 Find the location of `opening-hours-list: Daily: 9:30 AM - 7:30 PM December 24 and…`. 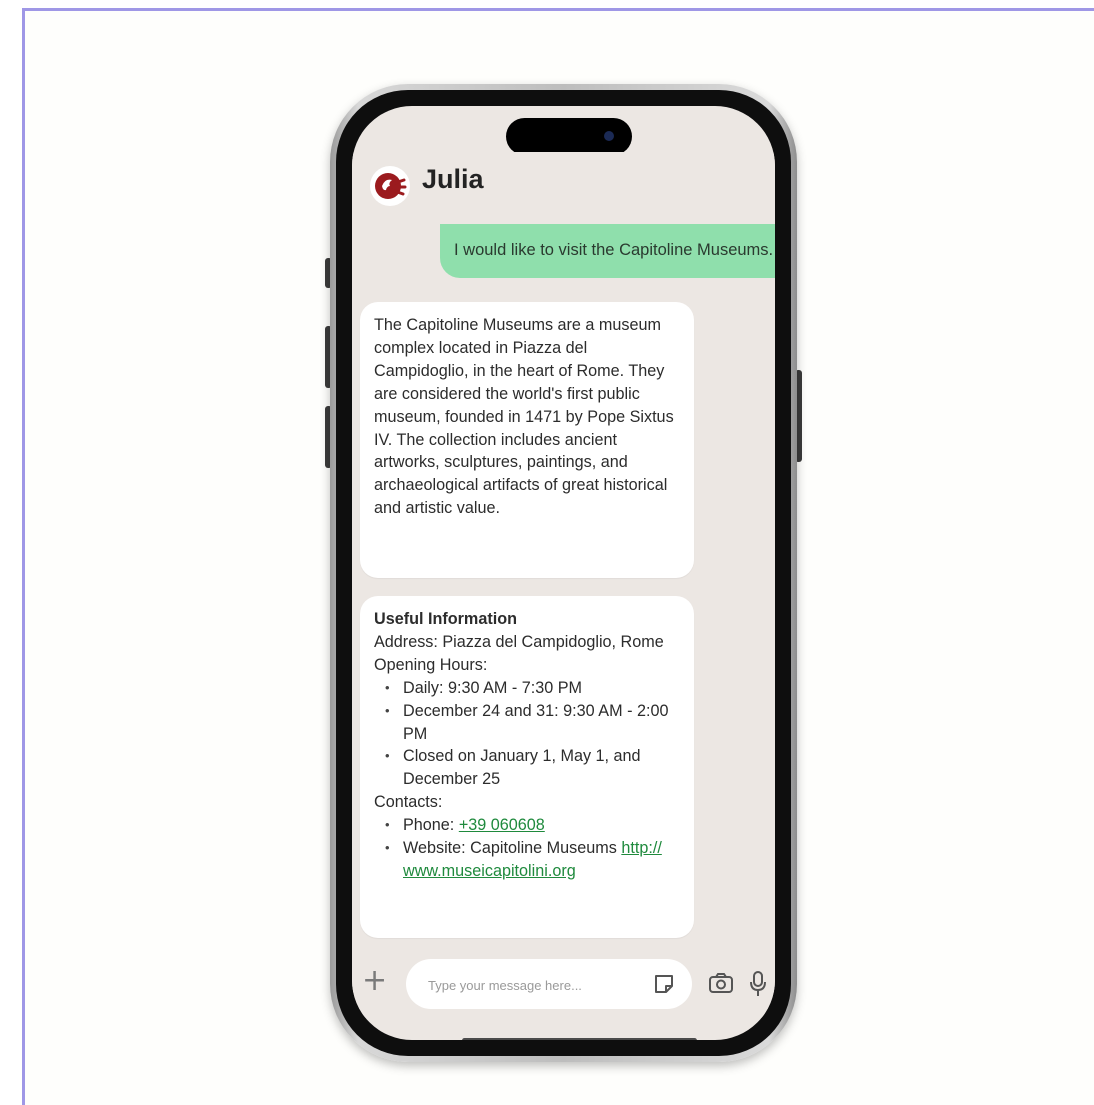

opening-hours-list: Daily: 9:30 AM - 7:30 PM December 24 and… is located at coordinates (528, 734).